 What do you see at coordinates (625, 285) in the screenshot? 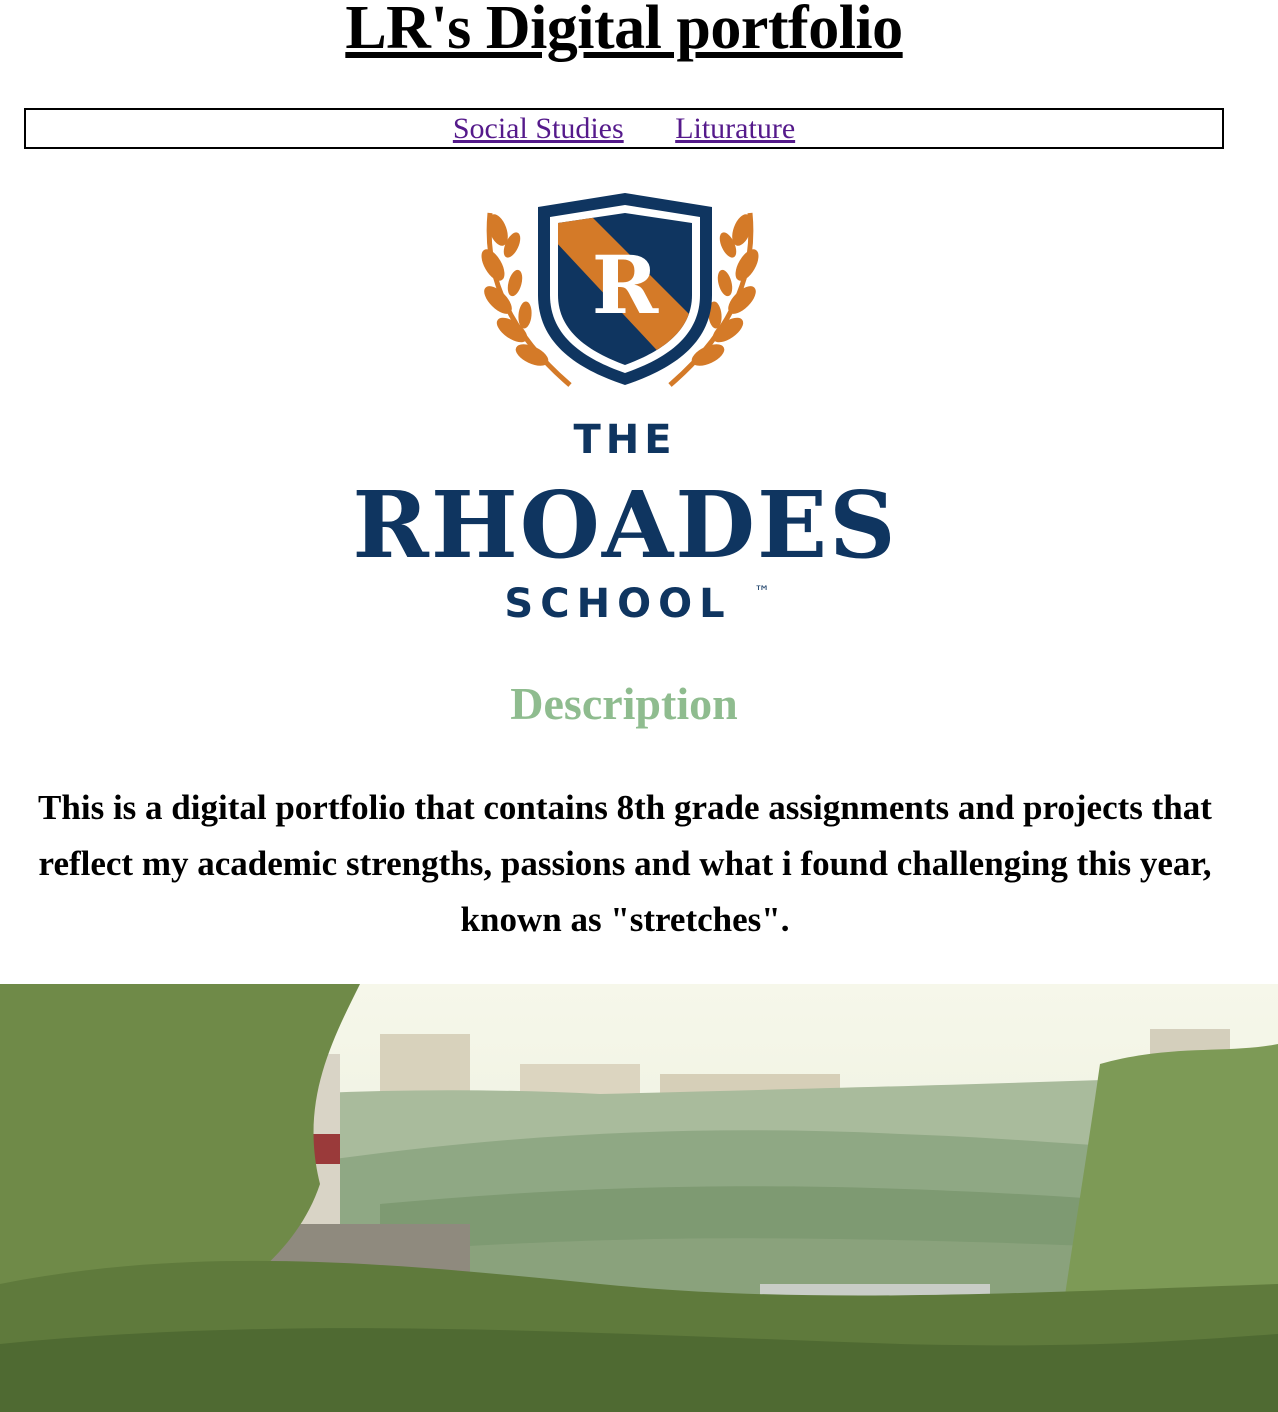
I see `shield-letter: R` at bounding box center [625, 285].